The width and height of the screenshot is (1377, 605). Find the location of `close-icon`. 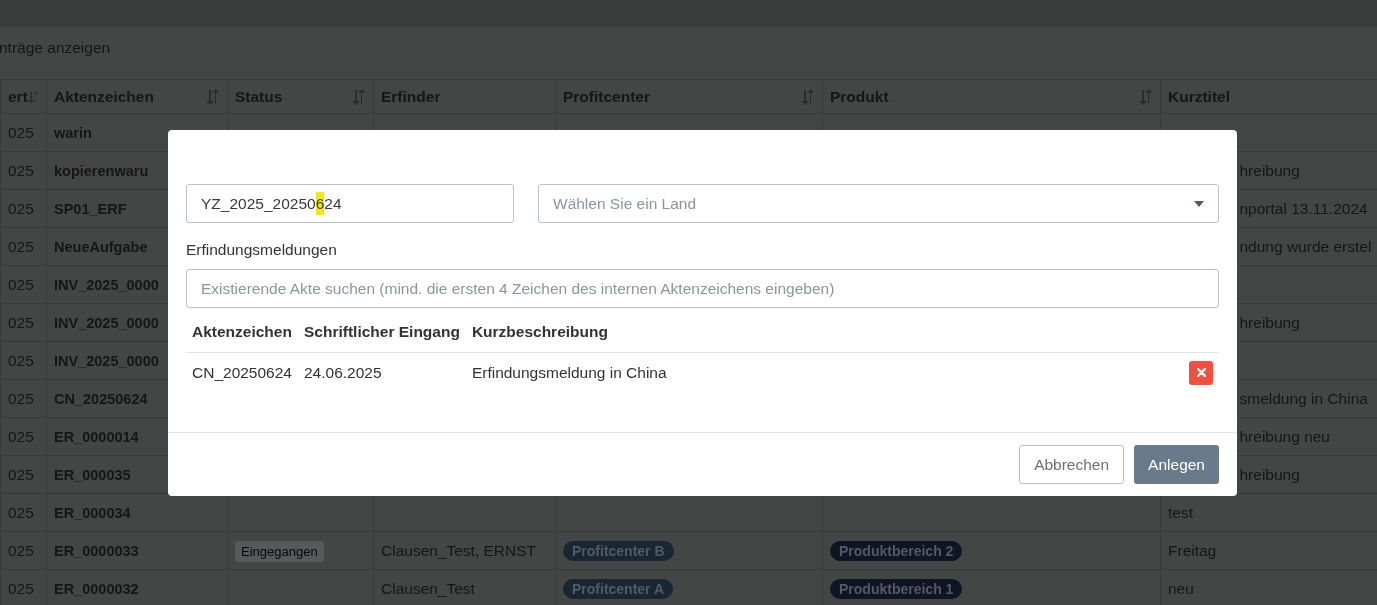

close-icon is located at coordinates (1201, 372).